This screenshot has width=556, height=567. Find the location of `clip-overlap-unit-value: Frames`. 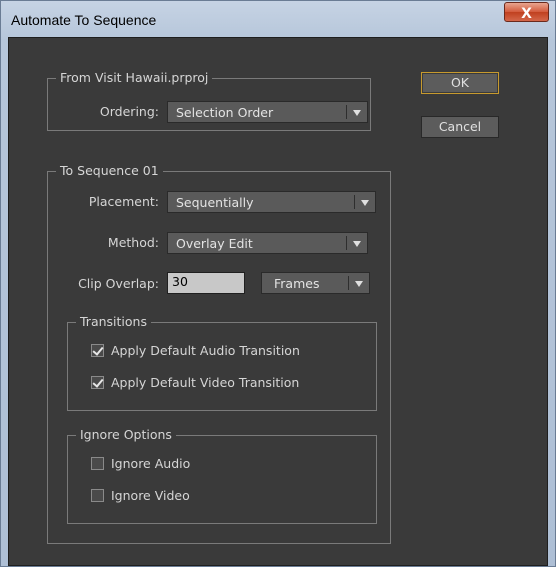

clip-overlap-unit-value: Frames is located at coordinates (297, 283).